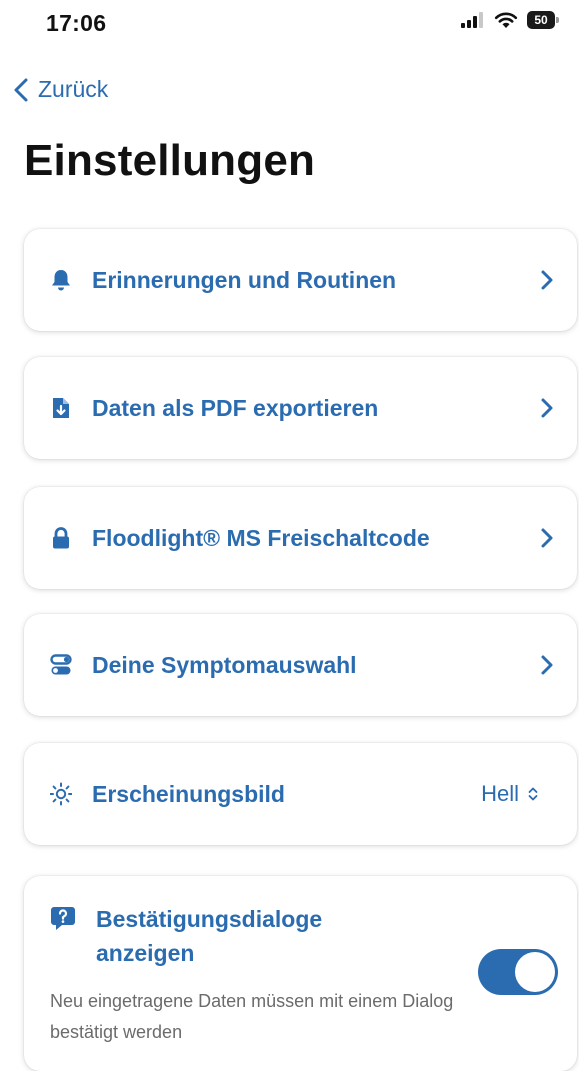  Describe the element at coordinates (170, 160) in the screenshot. I see `page-title: Einstellungen` at that location.